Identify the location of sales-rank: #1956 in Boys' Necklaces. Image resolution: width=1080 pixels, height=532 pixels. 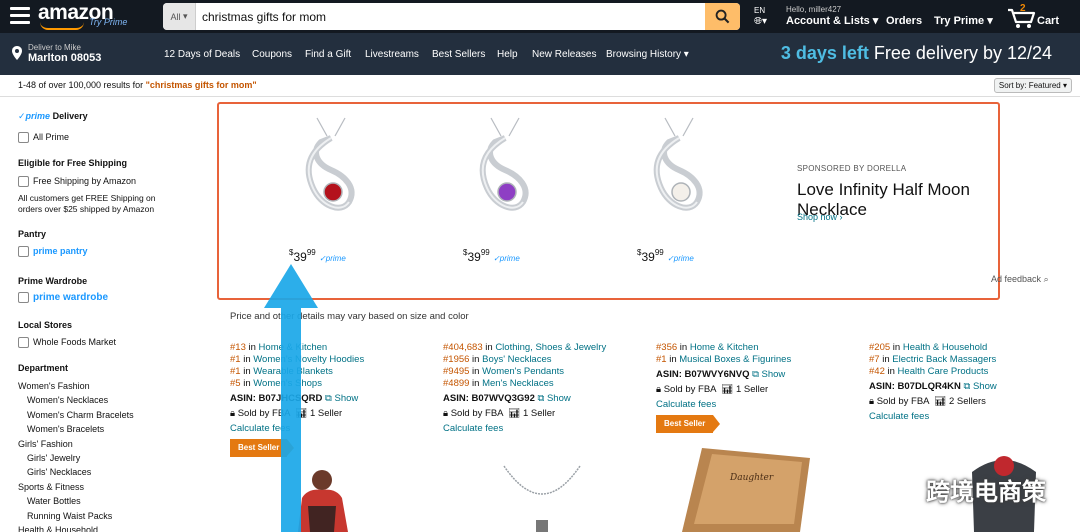
(545, 360).